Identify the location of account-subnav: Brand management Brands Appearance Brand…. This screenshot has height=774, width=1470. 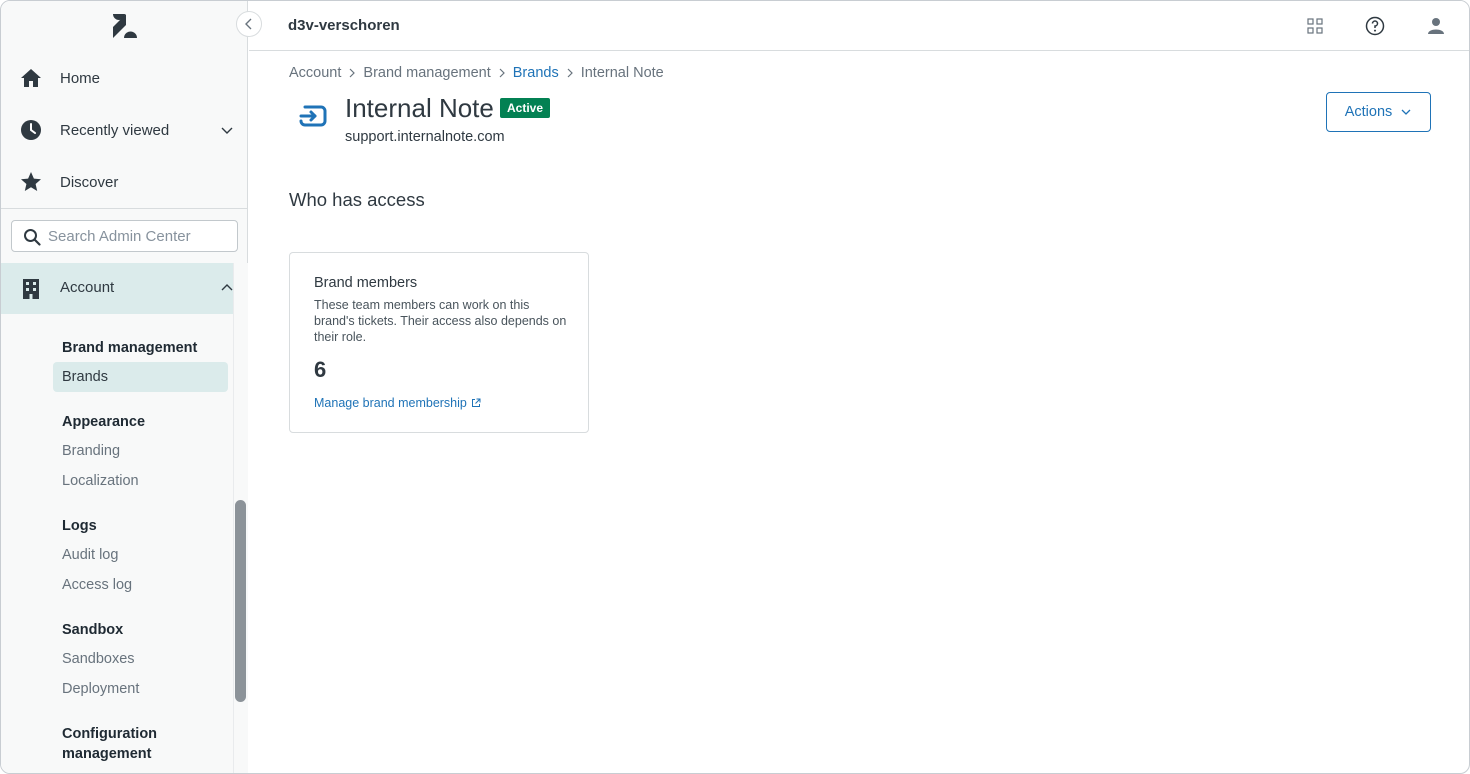
(117, 543).